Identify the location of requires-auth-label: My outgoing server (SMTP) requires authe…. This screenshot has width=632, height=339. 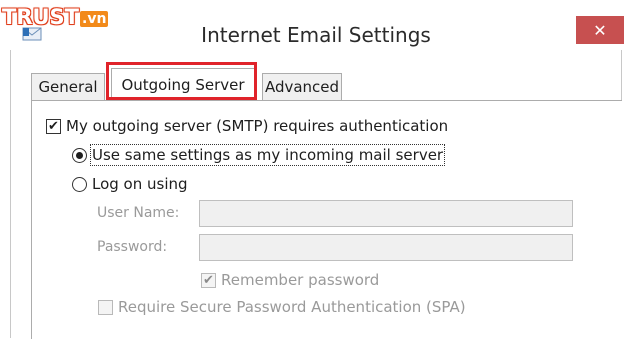
(257, 126).